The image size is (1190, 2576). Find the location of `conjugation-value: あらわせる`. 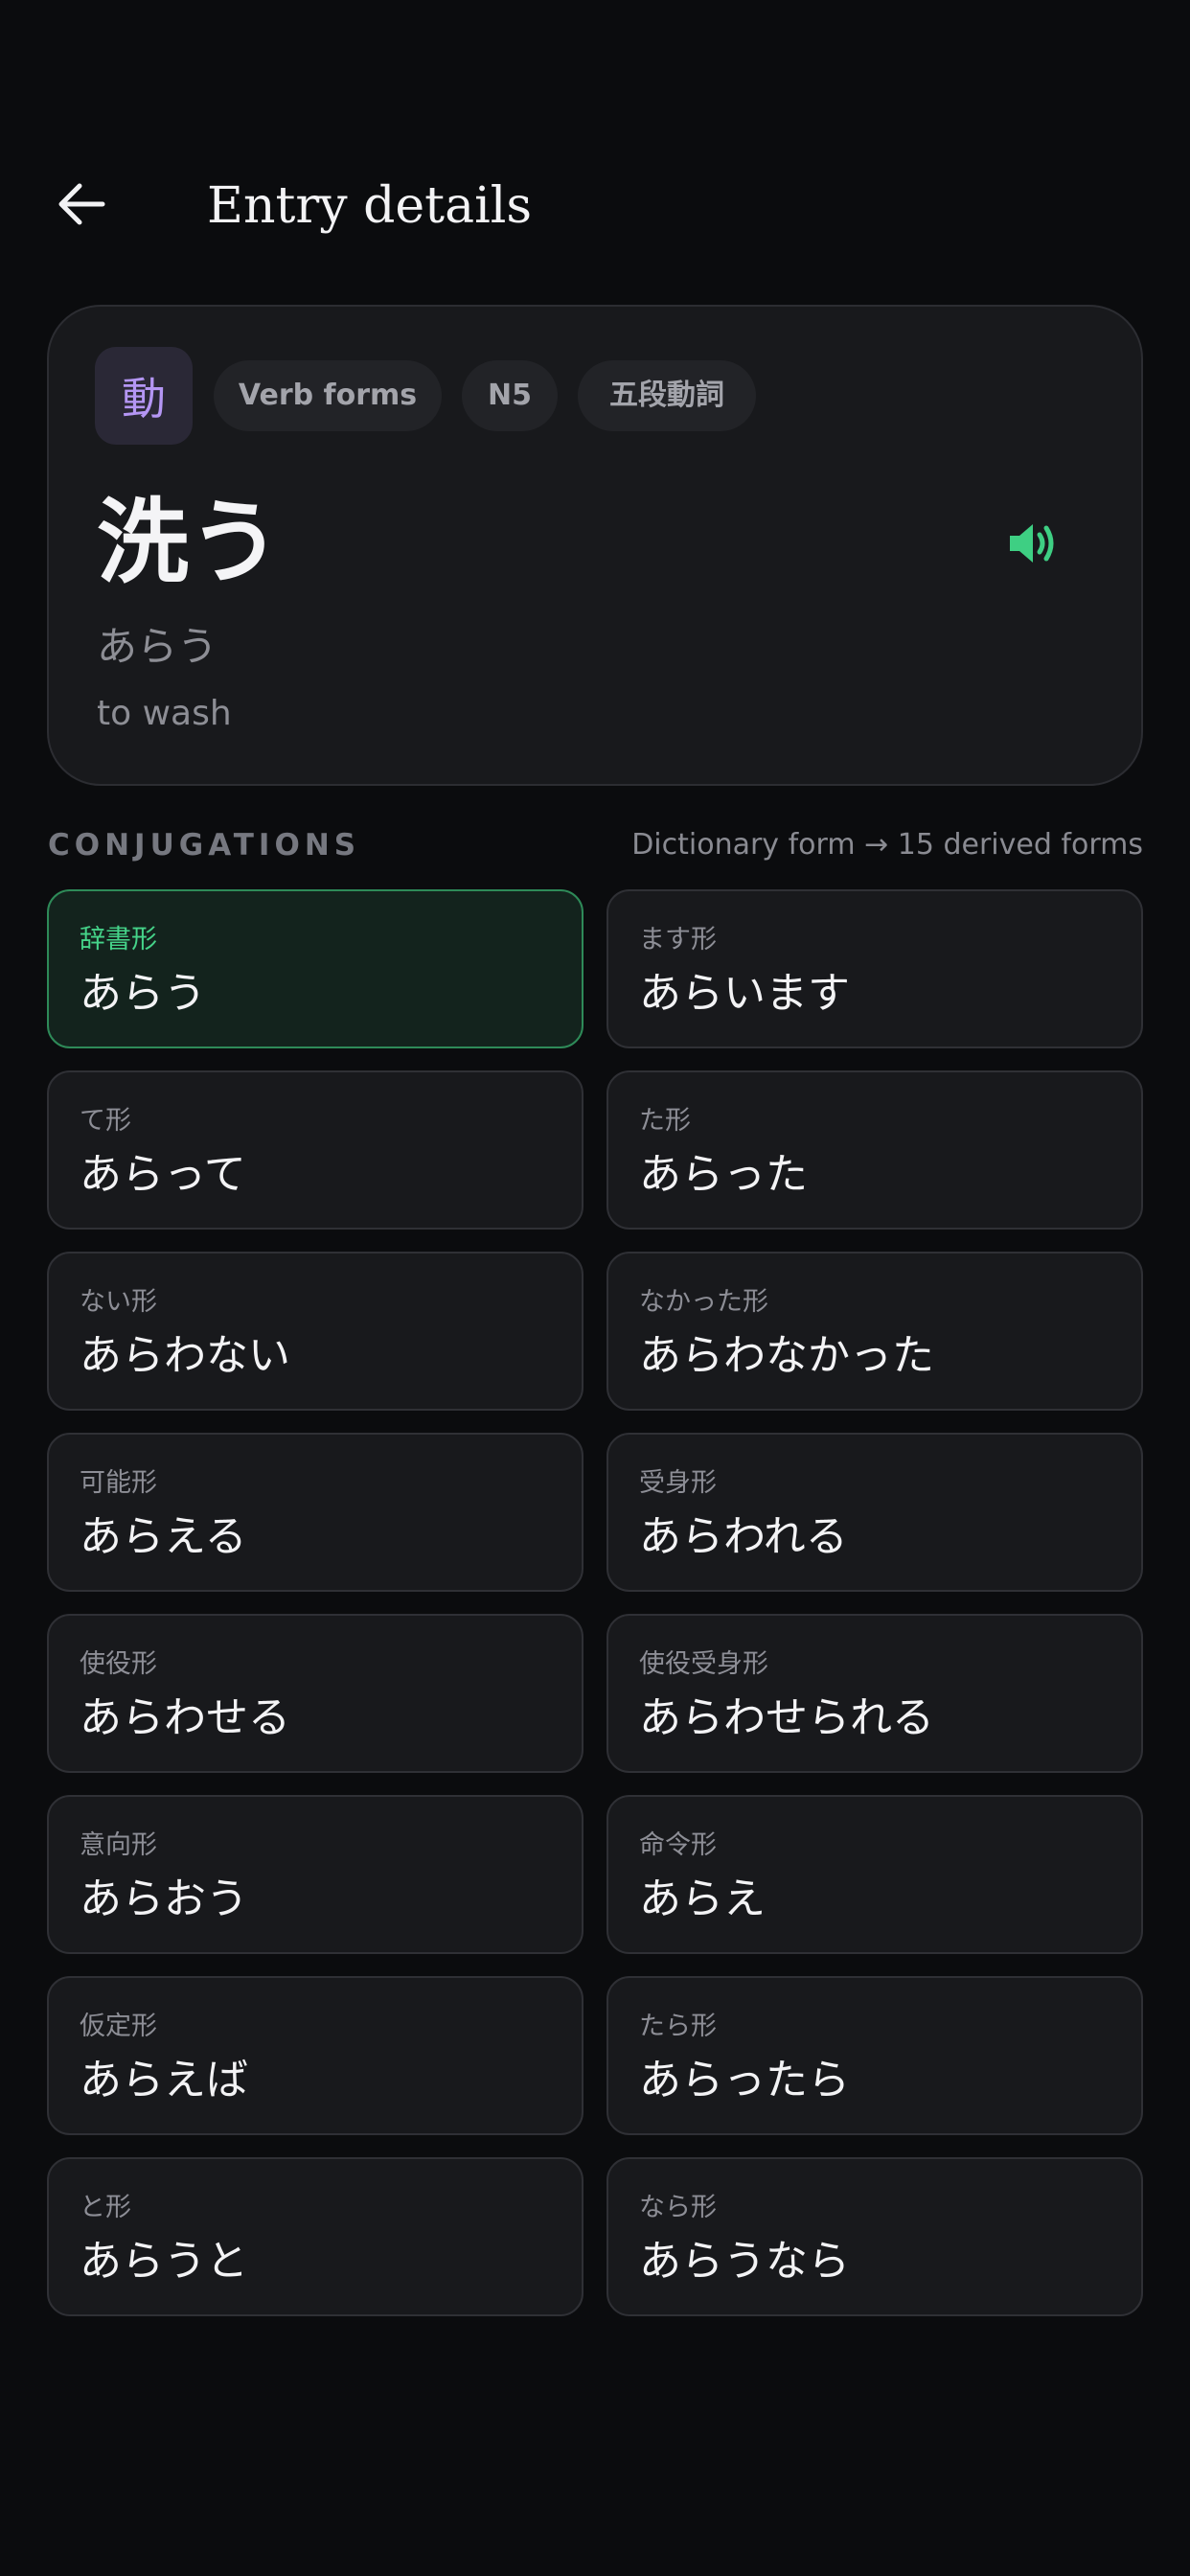

conjugation-value: あらわせる is located at coordinates (185, 1717).